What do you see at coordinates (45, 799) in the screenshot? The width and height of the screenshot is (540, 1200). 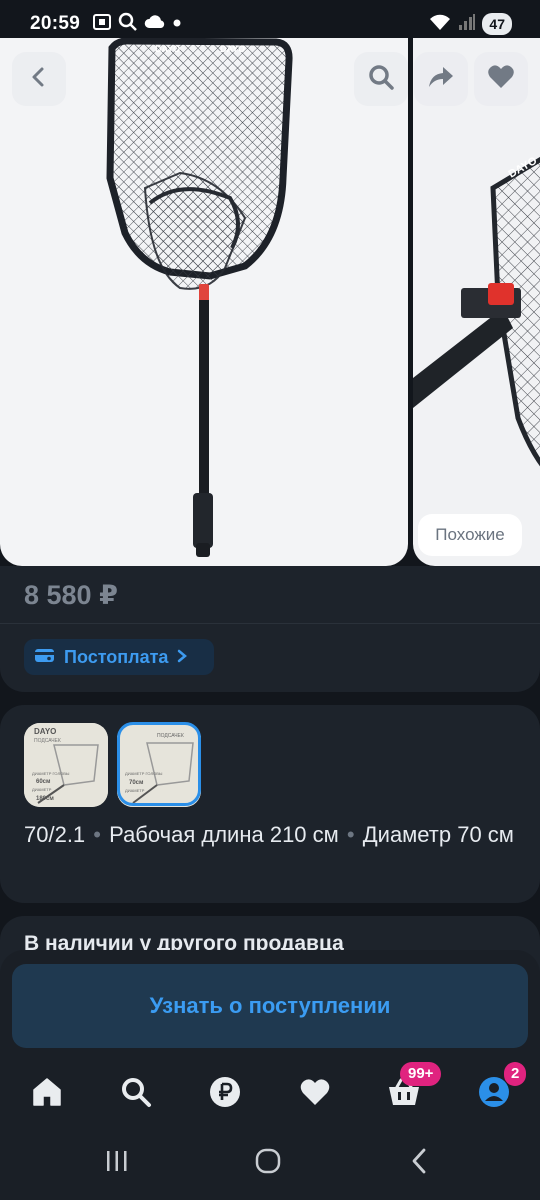 I see `svg-text: 180см` at bounding box center [45, 799].